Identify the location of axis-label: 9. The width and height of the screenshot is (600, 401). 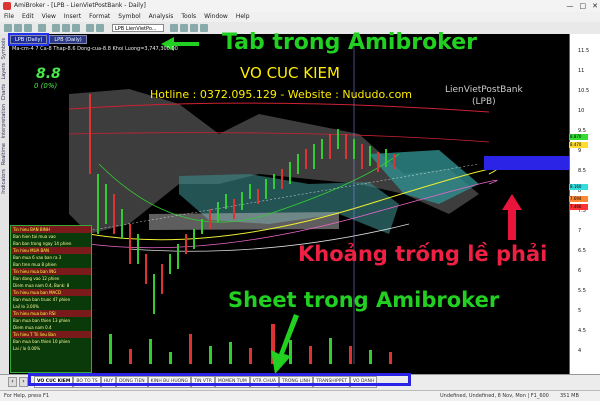
(580, 151).